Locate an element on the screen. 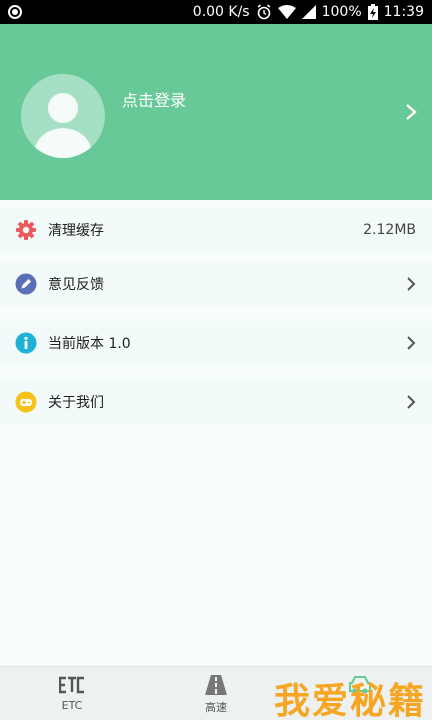 This screenshot has width=432, height=720. info-icon is located at coordinates (26, 343).